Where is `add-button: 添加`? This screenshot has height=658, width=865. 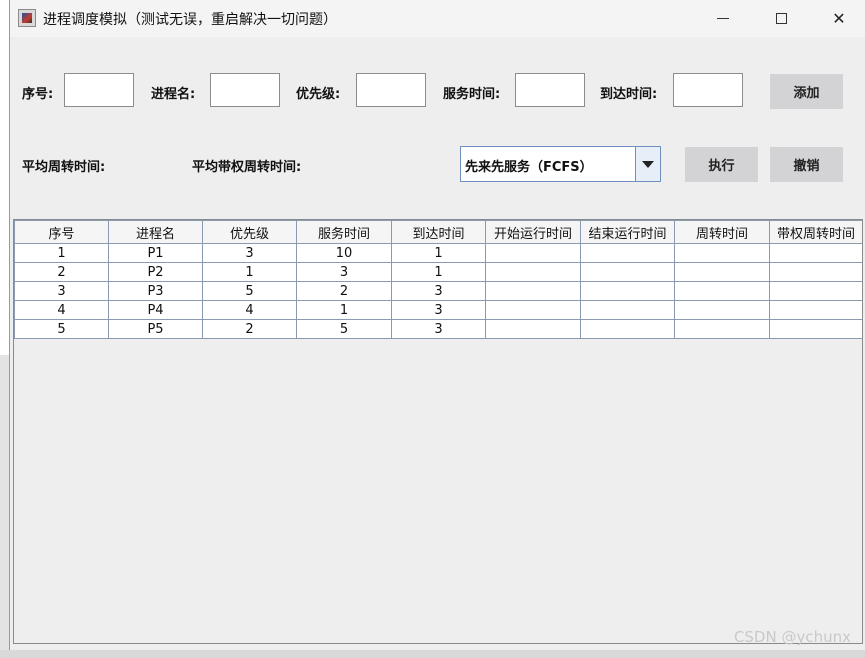 add-button: 添加 is located at coordinates (806, 91).